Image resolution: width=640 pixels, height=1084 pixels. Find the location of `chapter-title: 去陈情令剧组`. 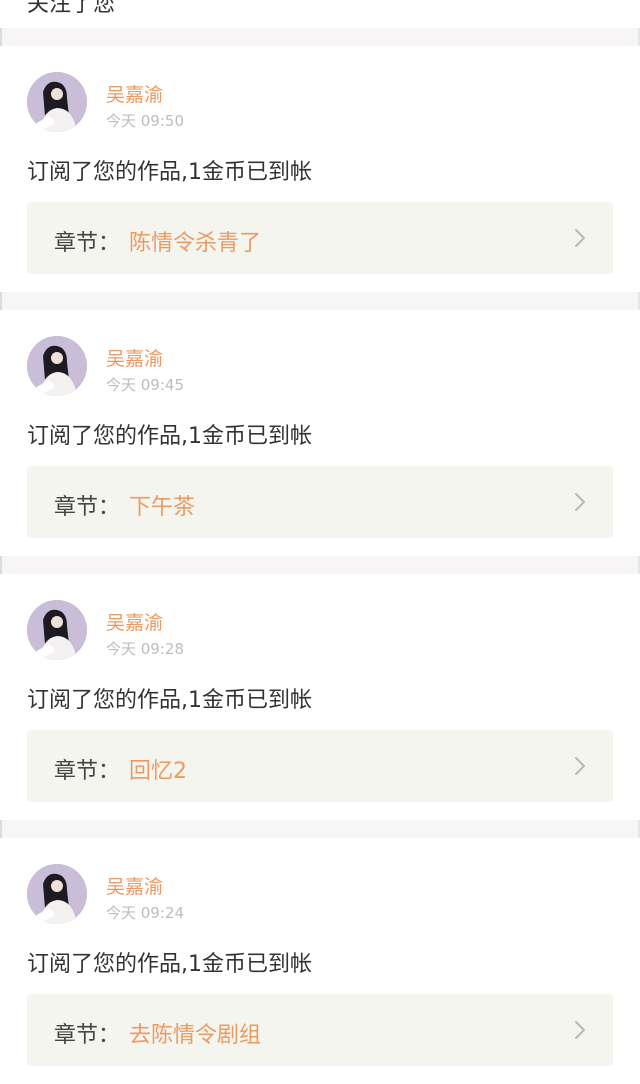

chapter-title: 去陈情令剧组 is located at coordinates (195, 1035).